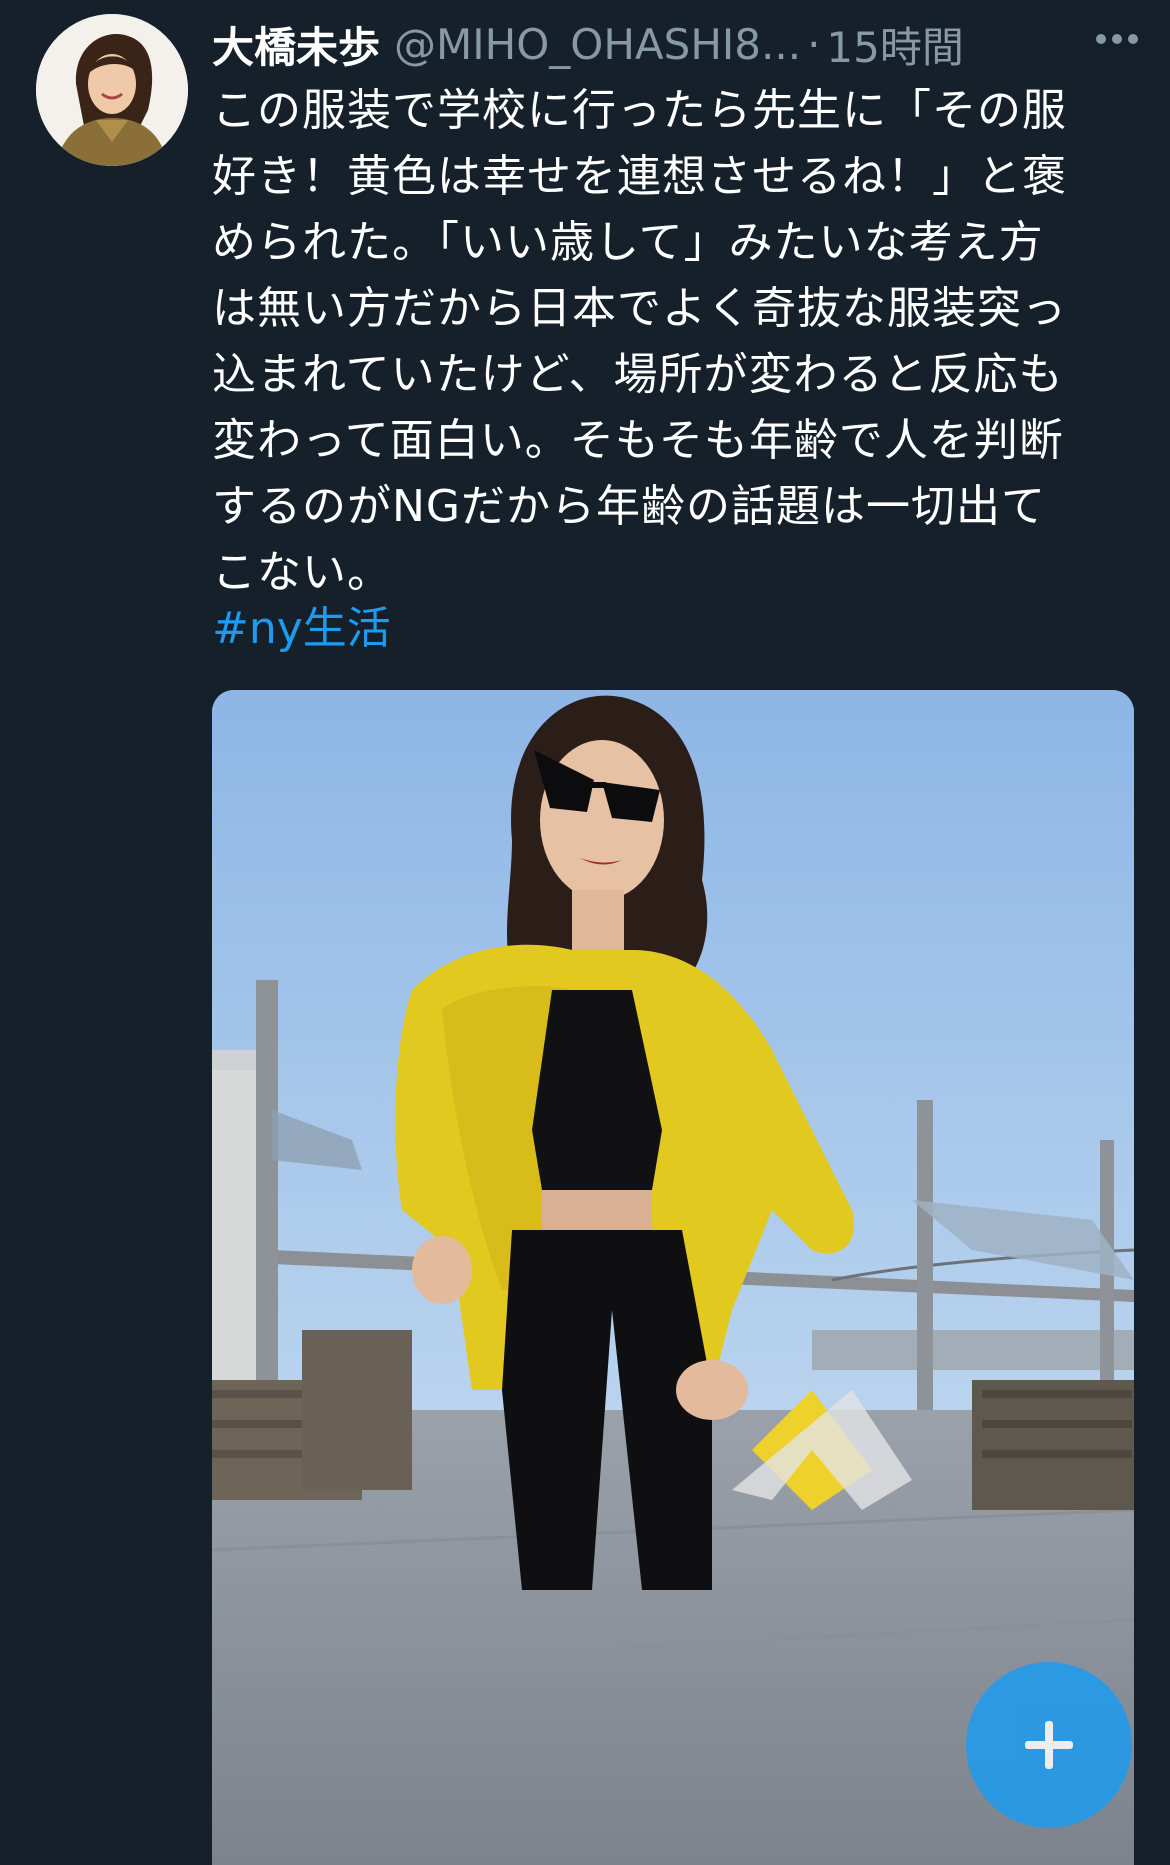  Describe the element at coordinates (296, 44) in the screenshot. I see `author-name: 大橋未歩` at that location.